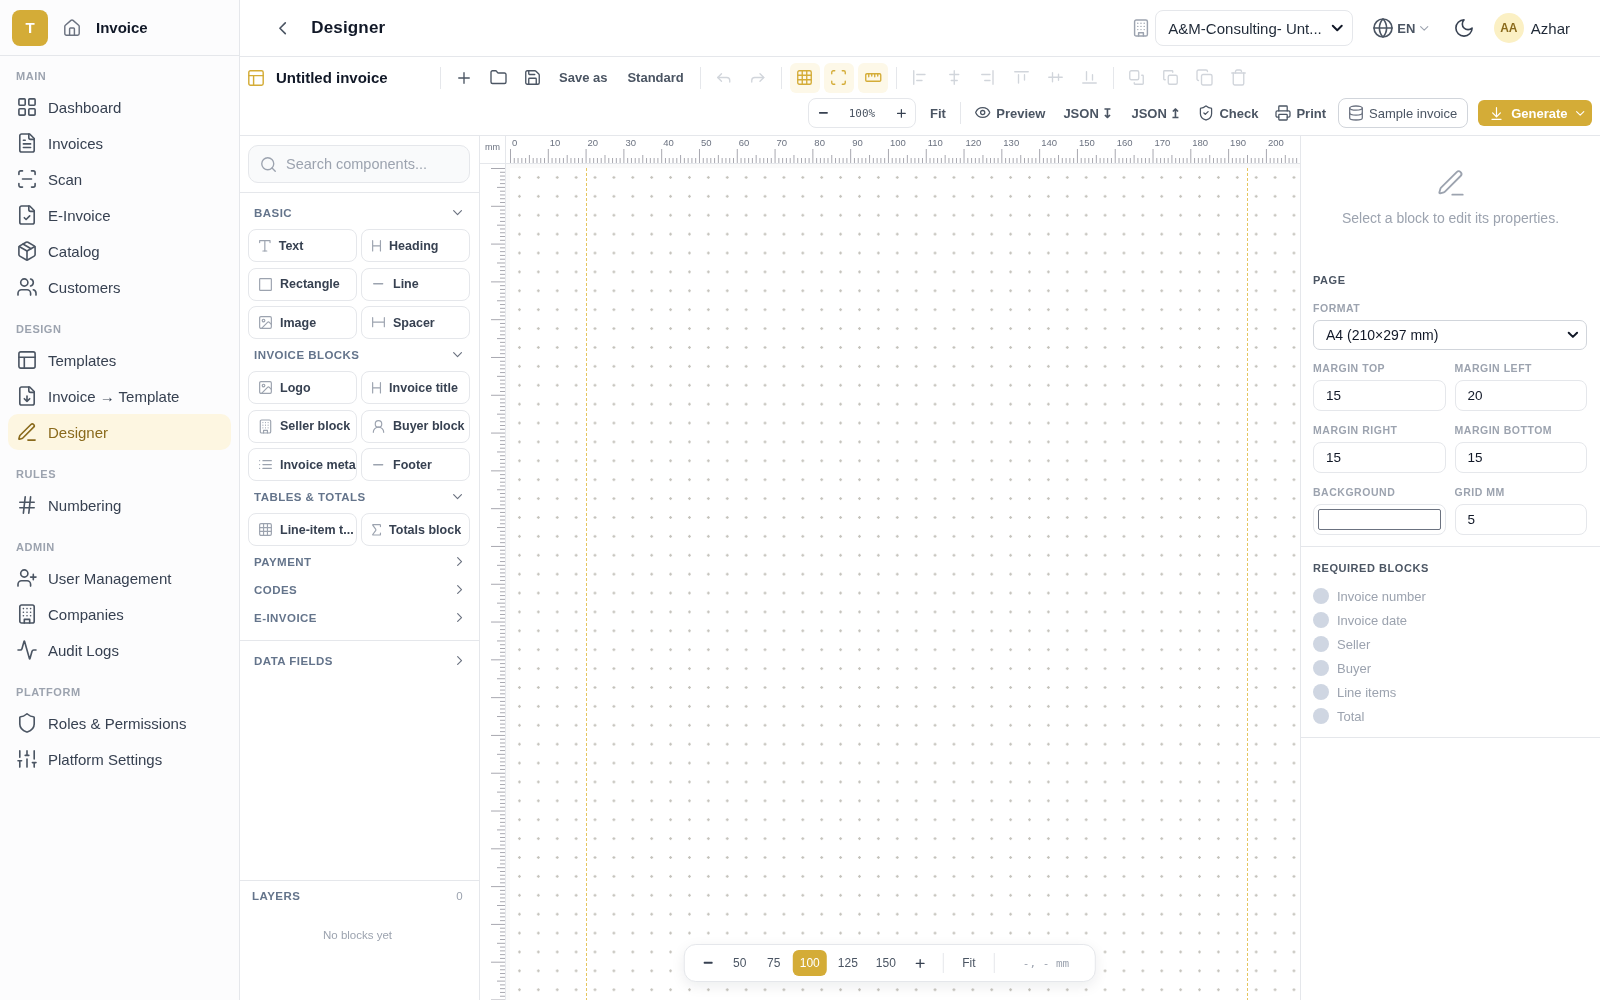 The width and height of the screenshot is (1600, 1000). What do you see at coordinates (415, 322) in the screenshot?
I see `component-button: Spacer` at bounding box center [415, 322].